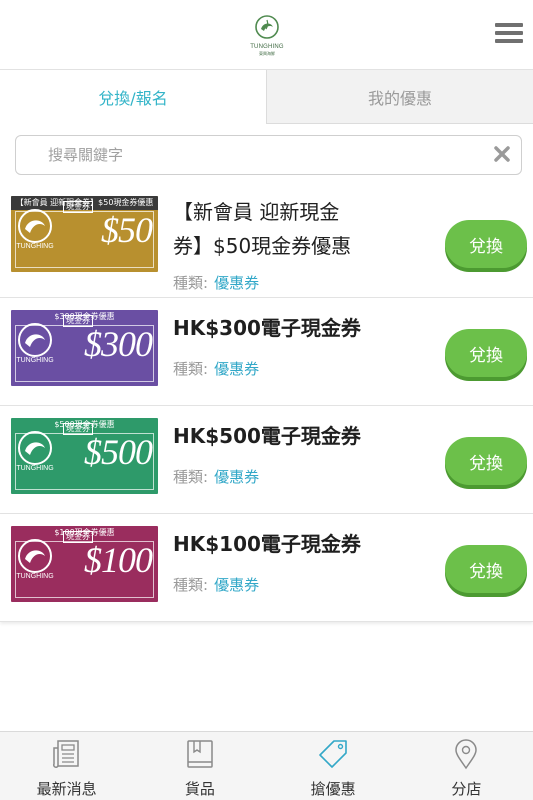 This screenshot has width=533, height=800. I want to click on hamburger-icon, so click(509, 34).